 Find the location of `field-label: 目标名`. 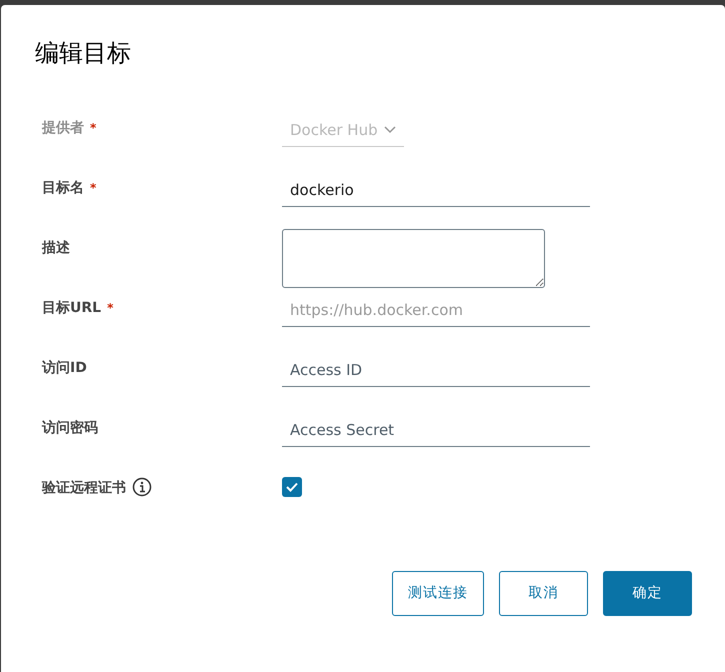

field-label: 目标名 is located at coordinates (63, 188).